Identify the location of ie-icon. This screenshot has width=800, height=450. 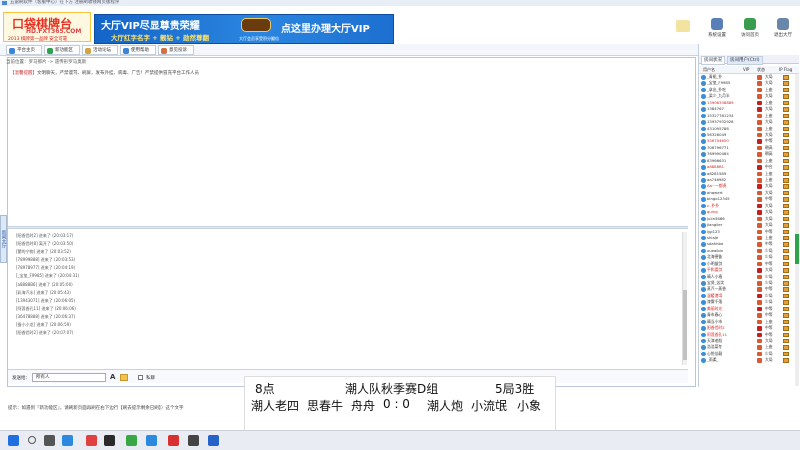
(67, 440).